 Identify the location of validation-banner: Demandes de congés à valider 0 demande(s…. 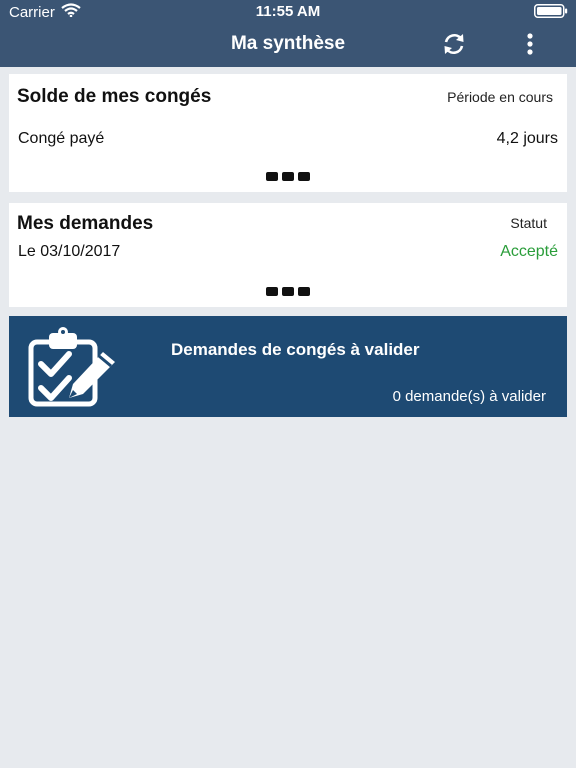
(288, 366).